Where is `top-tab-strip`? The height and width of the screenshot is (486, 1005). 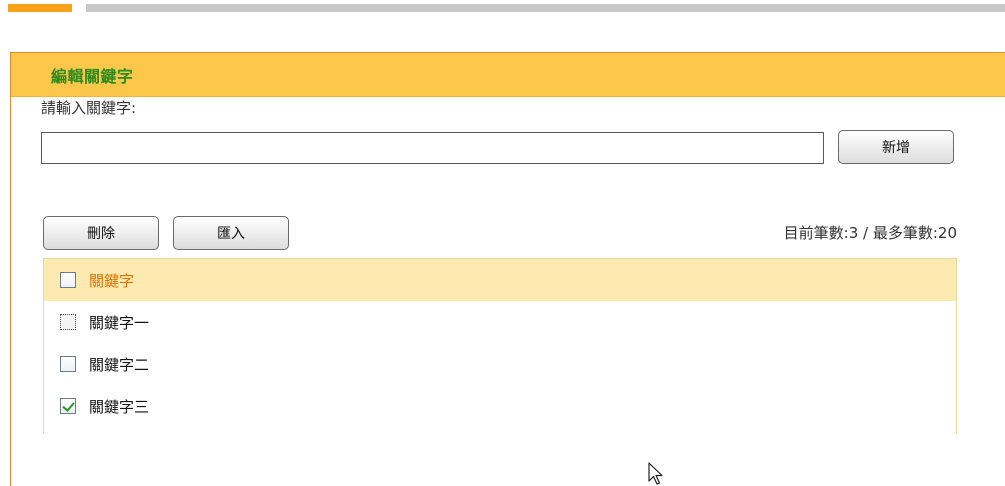
top-tab-strip is located at coordinates (502, 7).